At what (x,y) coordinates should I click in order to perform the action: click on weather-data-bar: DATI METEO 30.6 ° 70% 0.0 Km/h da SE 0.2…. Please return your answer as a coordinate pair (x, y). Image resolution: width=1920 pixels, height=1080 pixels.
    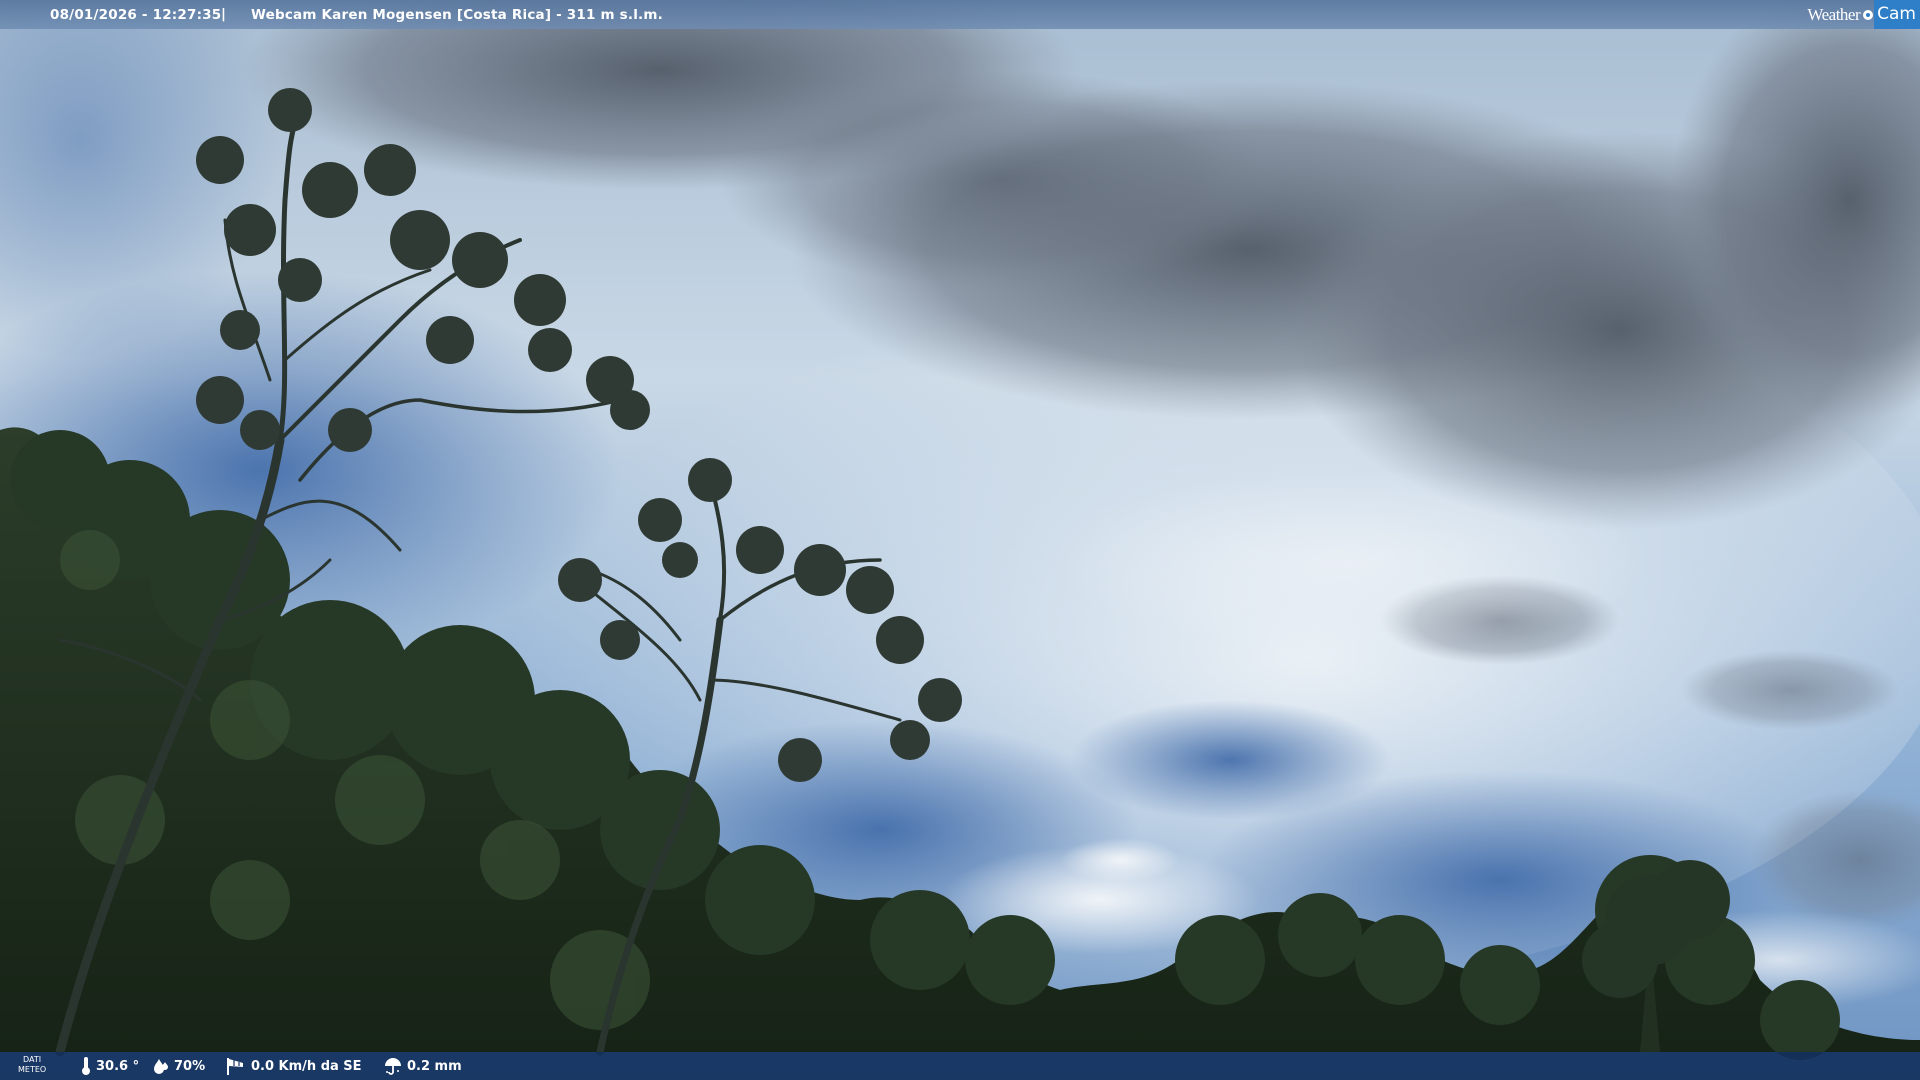
    Looking at the image, I should click on (960, 1066).